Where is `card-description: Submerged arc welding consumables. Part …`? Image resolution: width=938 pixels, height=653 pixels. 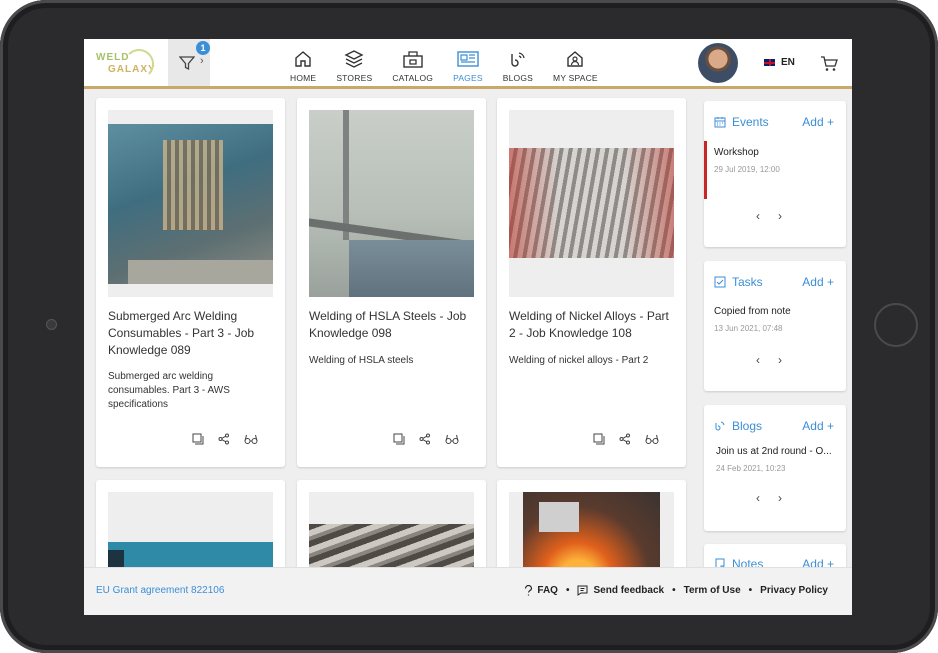
card-description: Submerged arc welding consumables. Part … is located at coordinates (169, 390).